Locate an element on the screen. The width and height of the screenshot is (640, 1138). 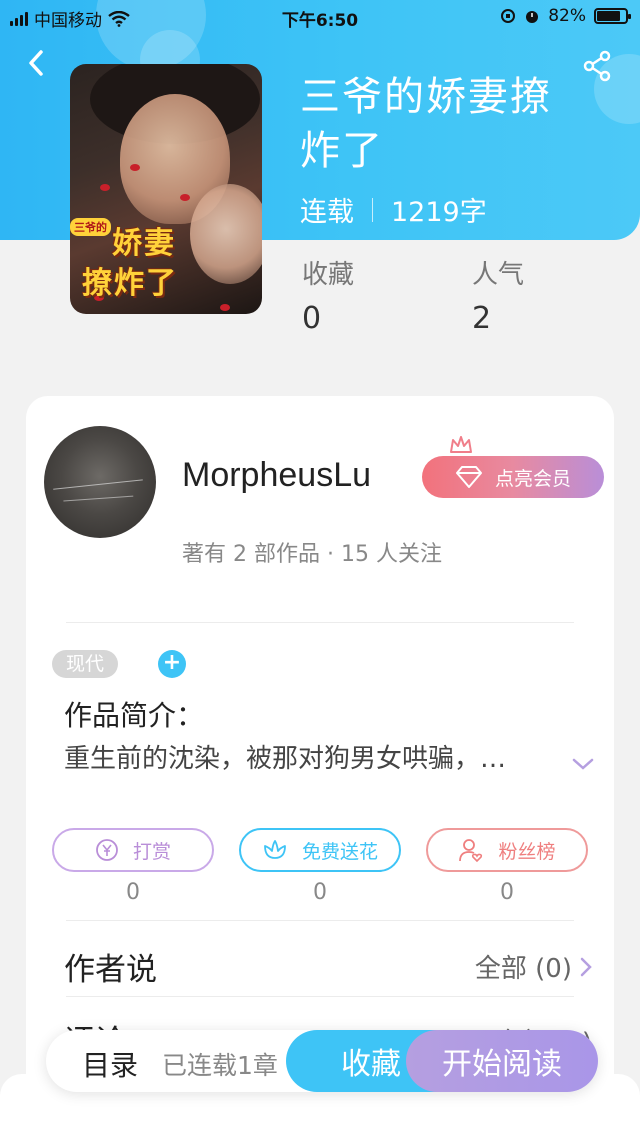
book-meta: 连载 1219字 is located at coordinates (393, 209).